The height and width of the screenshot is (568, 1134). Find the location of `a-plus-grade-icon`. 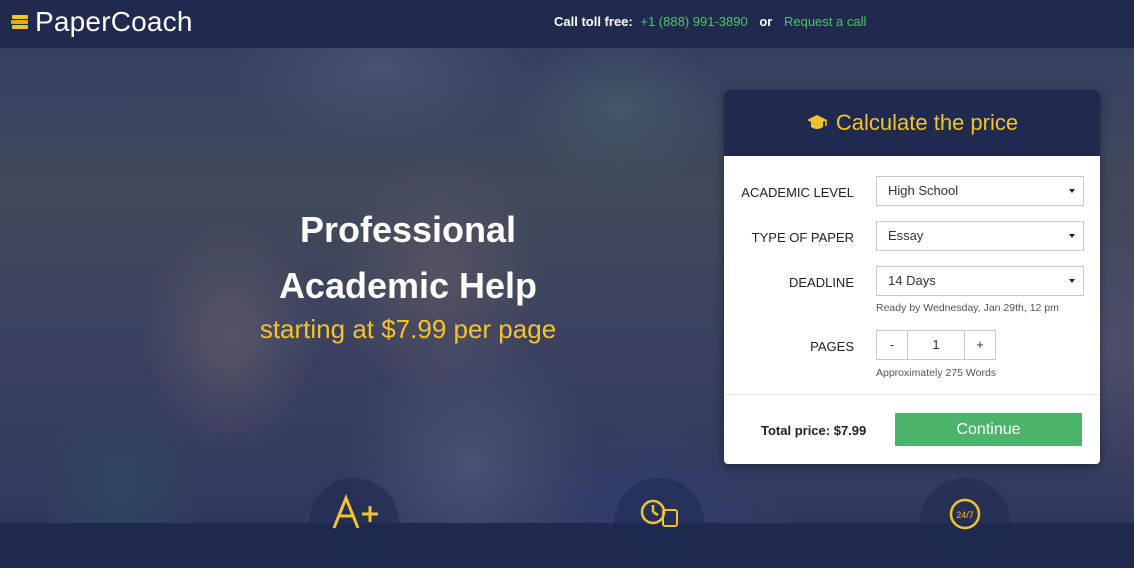

a-plus-grade-icon is located at coordinates (355, 511).